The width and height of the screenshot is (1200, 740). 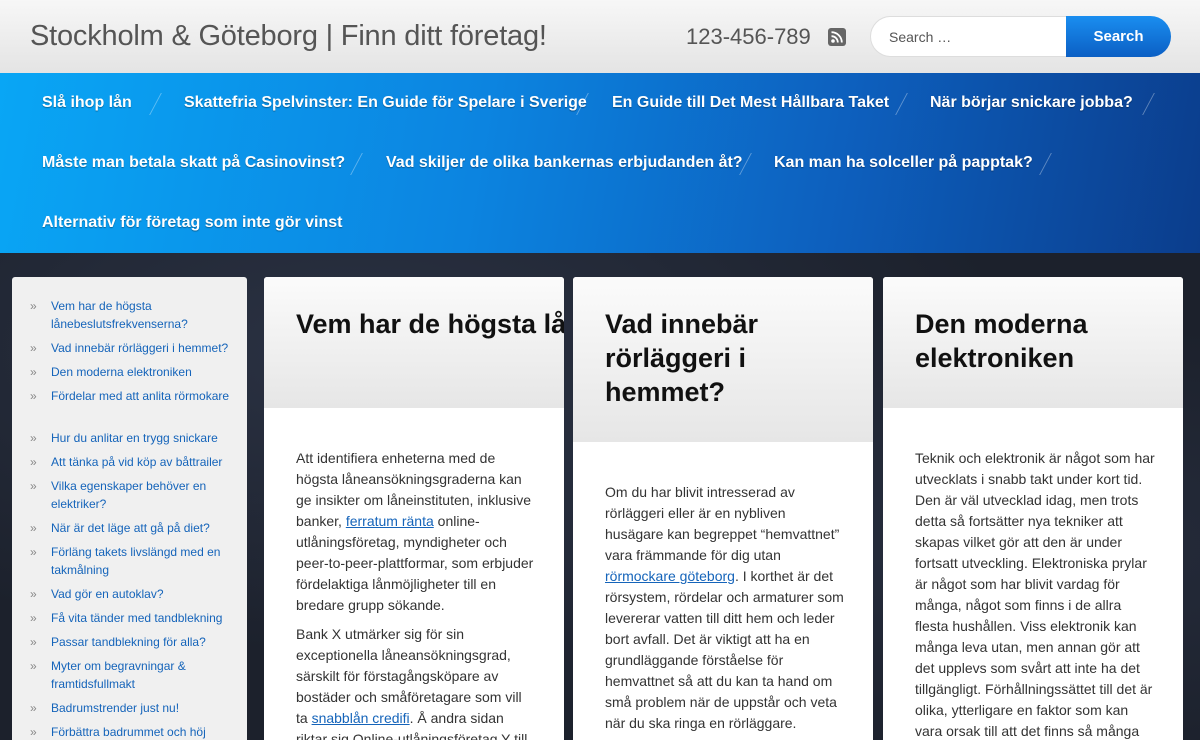 I want to click on phone-number: 123-456-789, so click(x=748, y=36).